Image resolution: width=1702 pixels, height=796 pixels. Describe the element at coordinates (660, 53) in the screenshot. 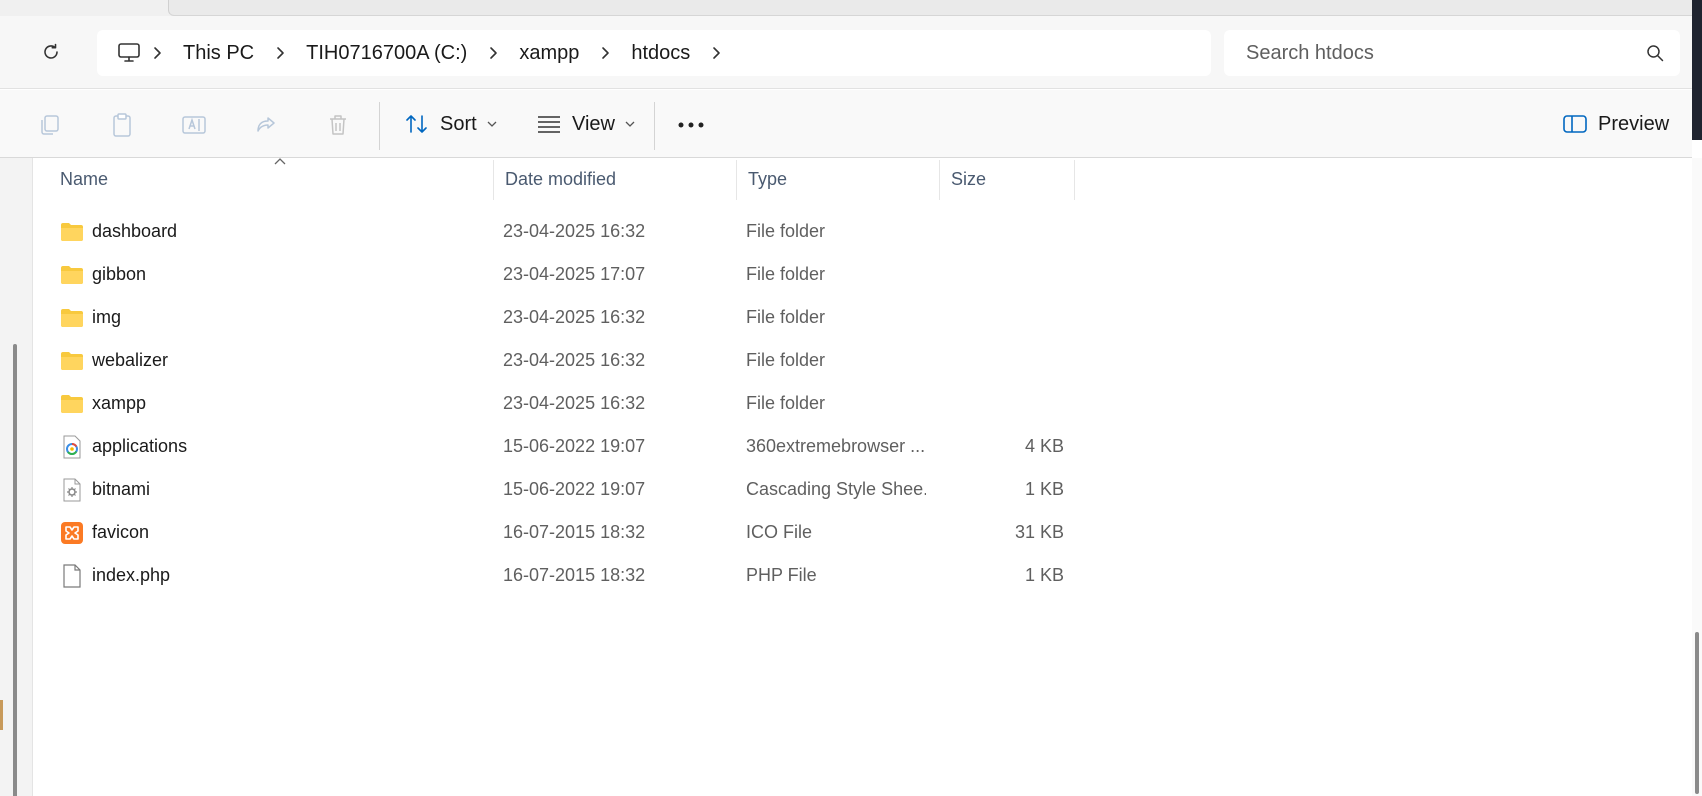

I see `breadcrumb-item-htdocs: htdocs` at that location.